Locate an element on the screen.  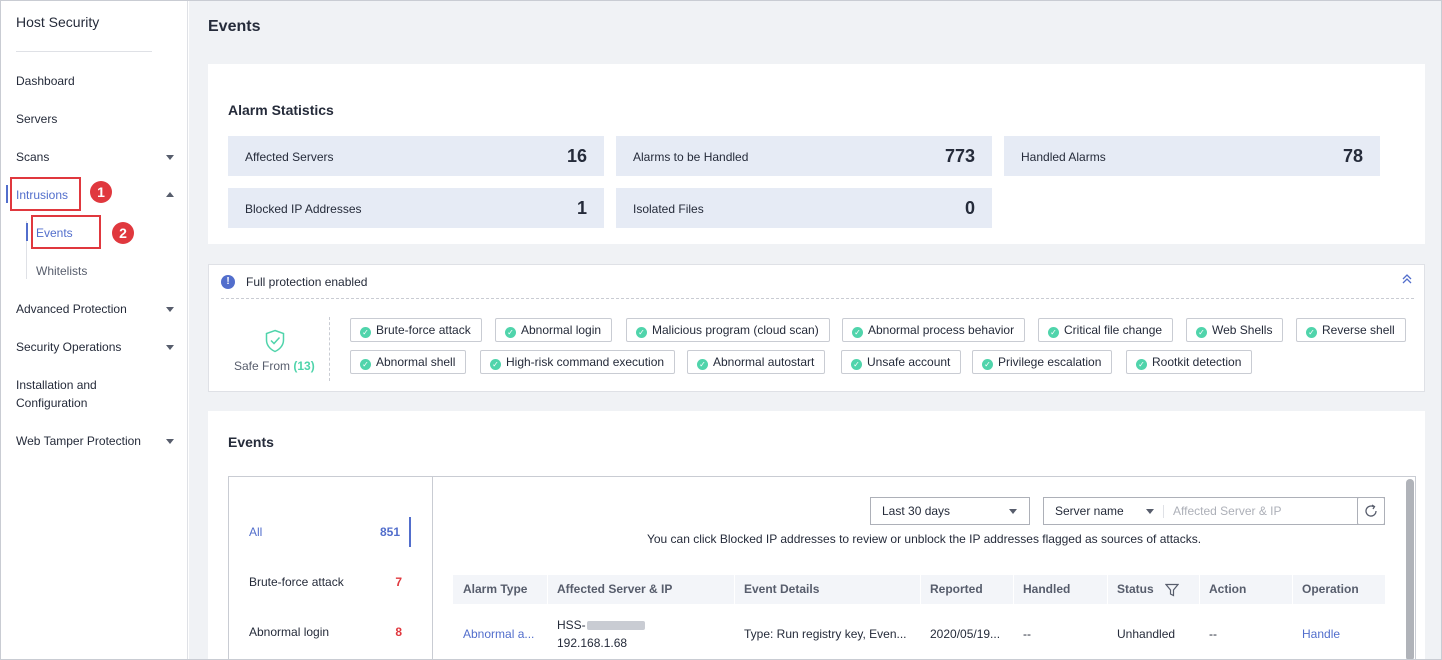
sidebar-item-advanced-protection: Advanced Protection is located at coordinates (71, 309).